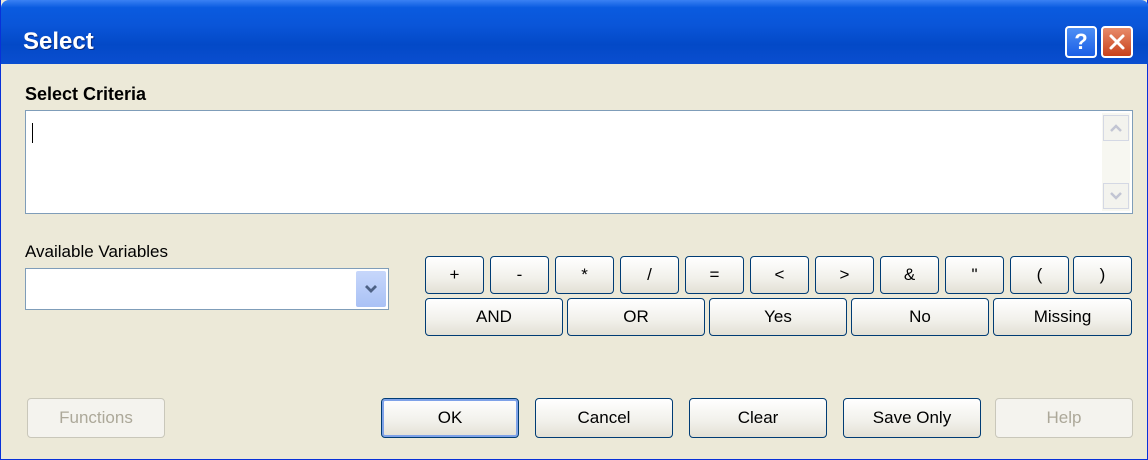 The image size is (1148, 460). What do you see at coordinates (96, 418) in the screenshot?
I see `functions-button: Functions` at bounding box center [96, 418].